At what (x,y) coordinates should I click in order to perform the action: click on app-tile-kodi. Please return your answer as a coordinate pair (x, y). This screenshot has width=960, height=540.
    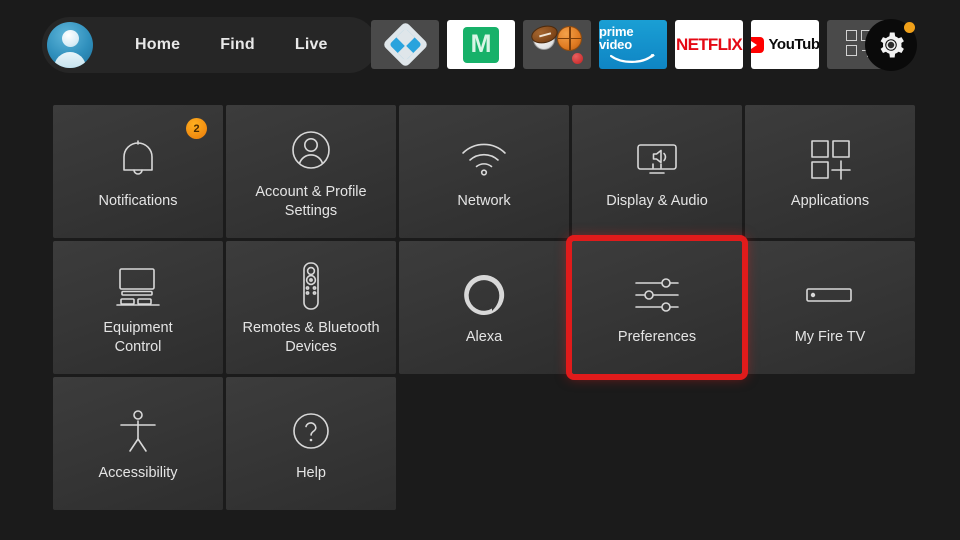
    Looking at the image, I should click on (405, 44).